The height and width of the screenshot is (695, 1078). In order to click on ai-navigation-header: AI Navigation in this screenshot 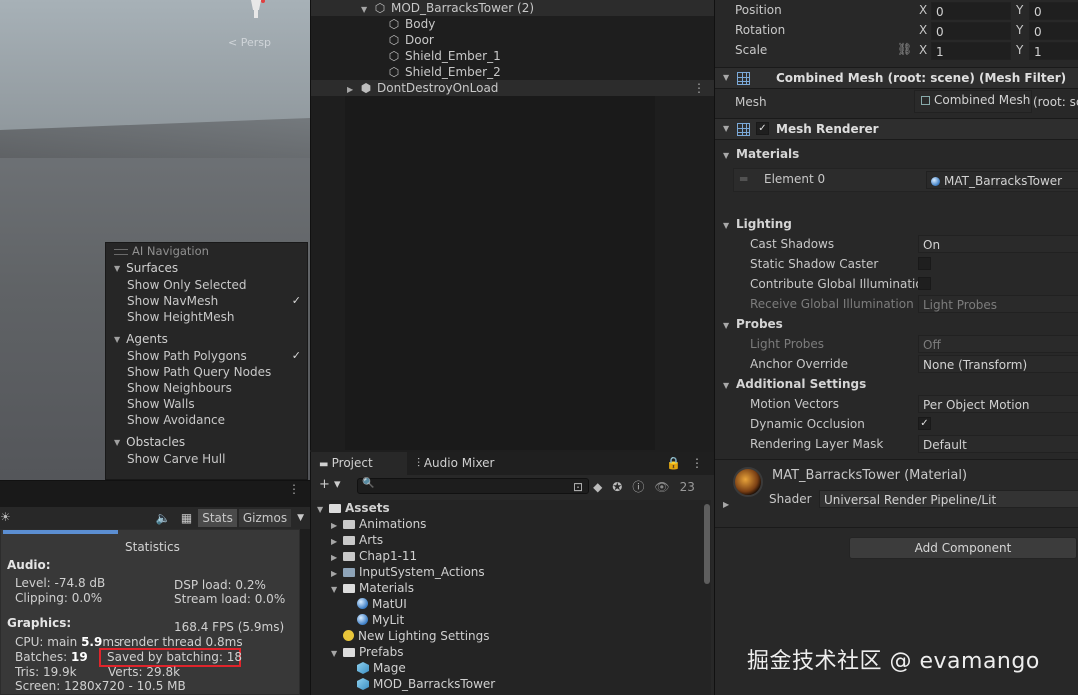, I will do `click(206, 251)`.